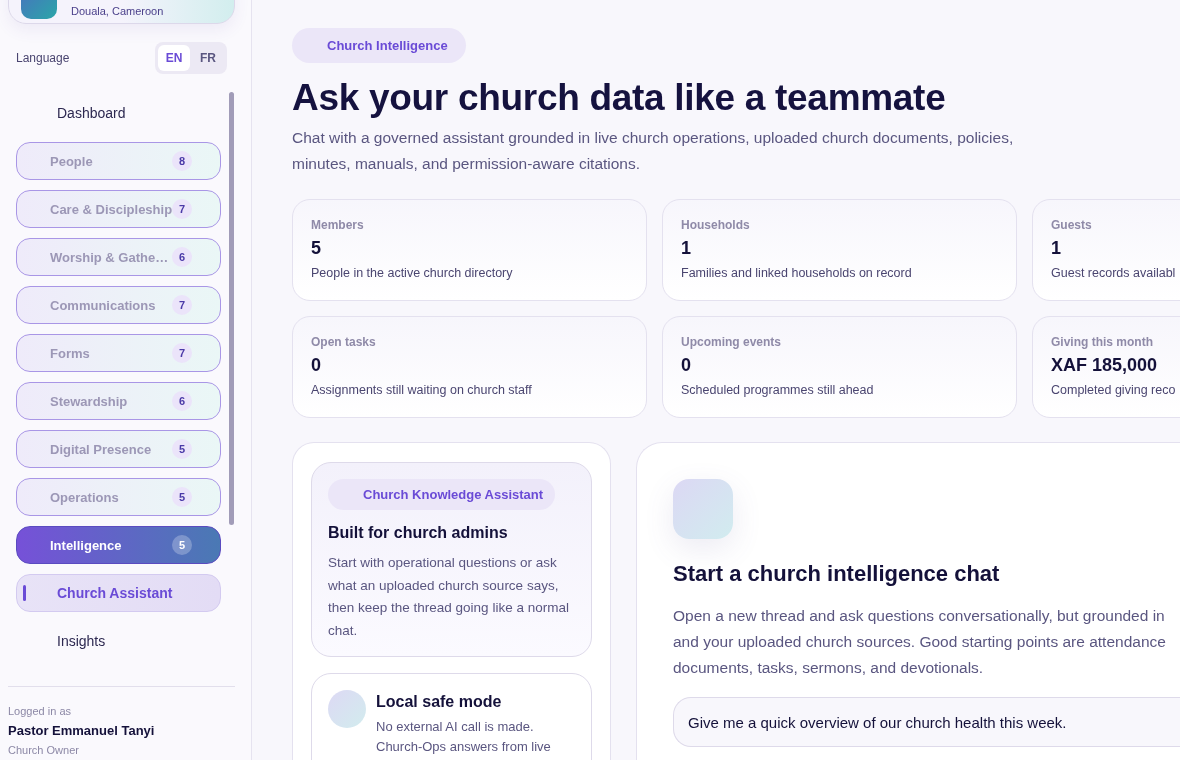 Image resolution: width=1180 pixels, height=760 pixels. Describe the element at coordinates (797, 273) in the screenshot. I see `stat-note: Families and linked households on record` at that location.